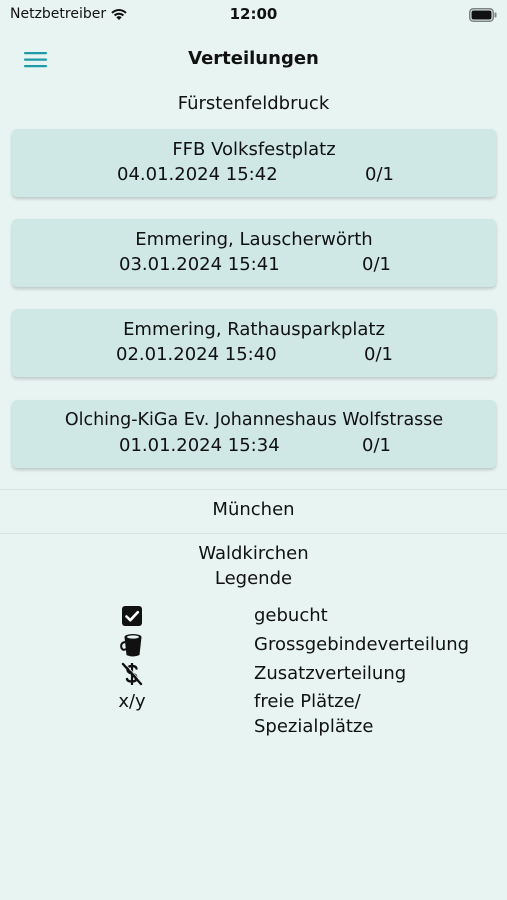  I want to click on distribution-name: Emmering, Lauscherwörth, so click(254, 239).